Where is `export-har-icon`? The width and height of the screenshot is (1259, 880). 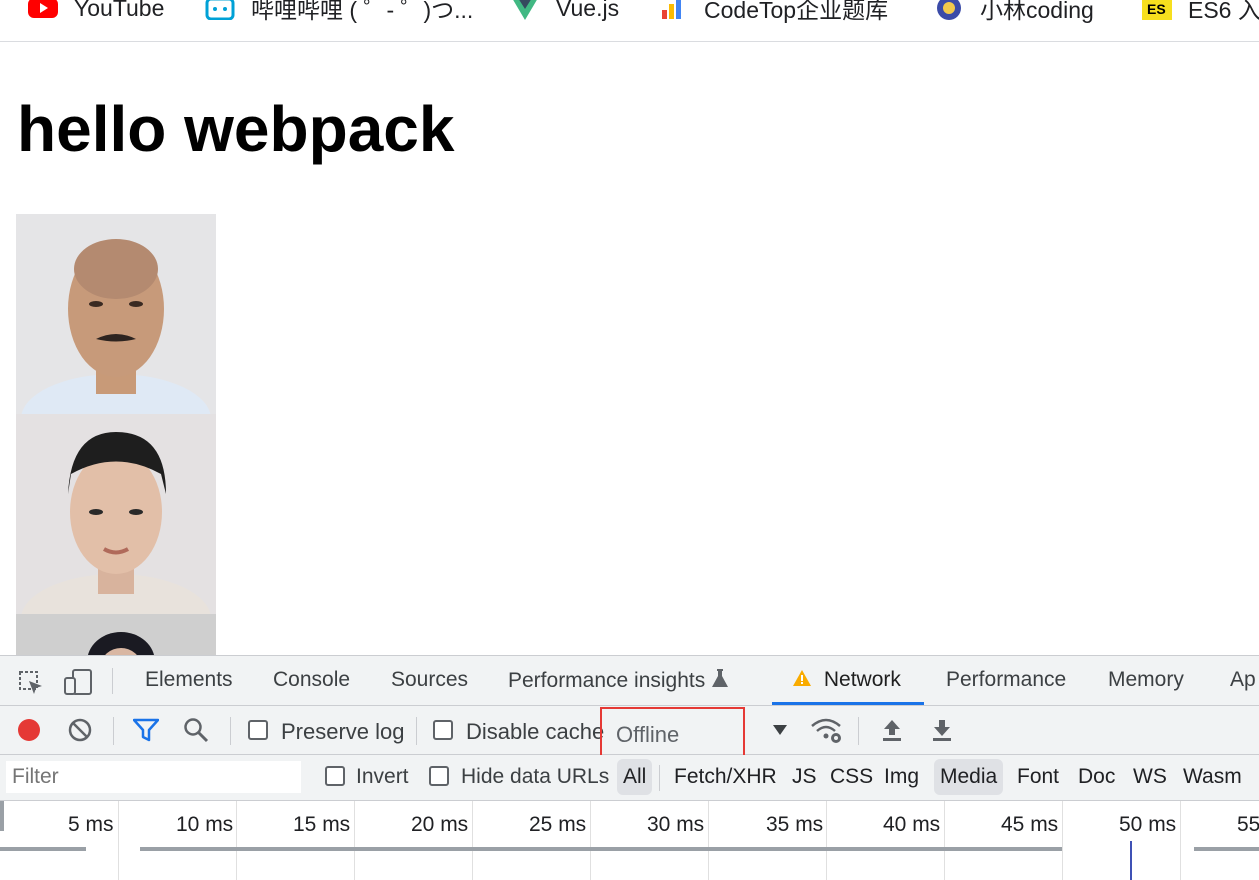
export-har-icon is located at coordinates (942, 732).